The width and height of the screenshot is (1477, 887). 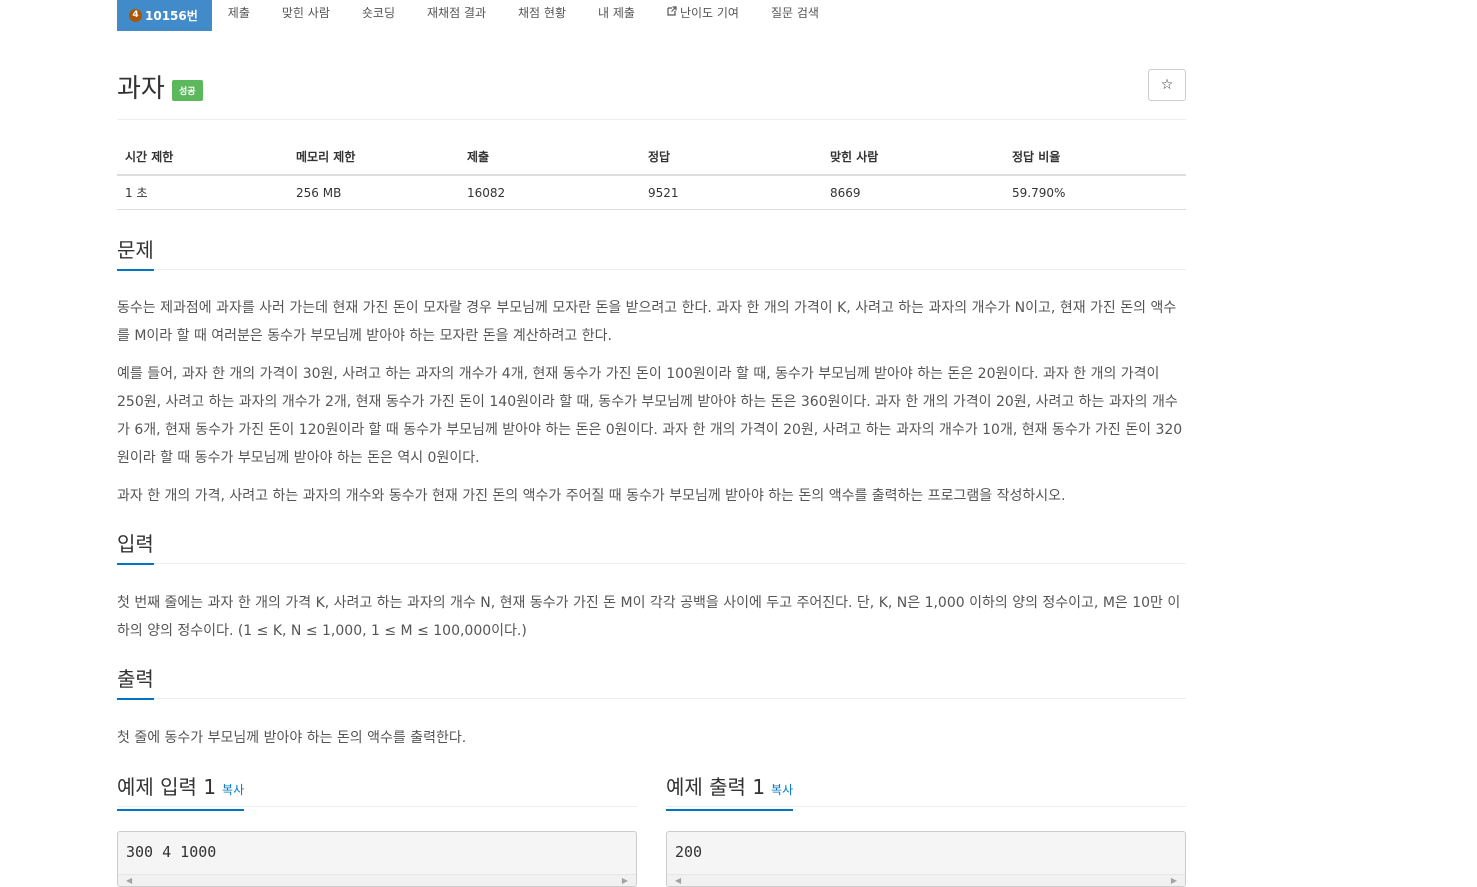 I want to click on submissions-value: 16082, so click(x=549, y=192).